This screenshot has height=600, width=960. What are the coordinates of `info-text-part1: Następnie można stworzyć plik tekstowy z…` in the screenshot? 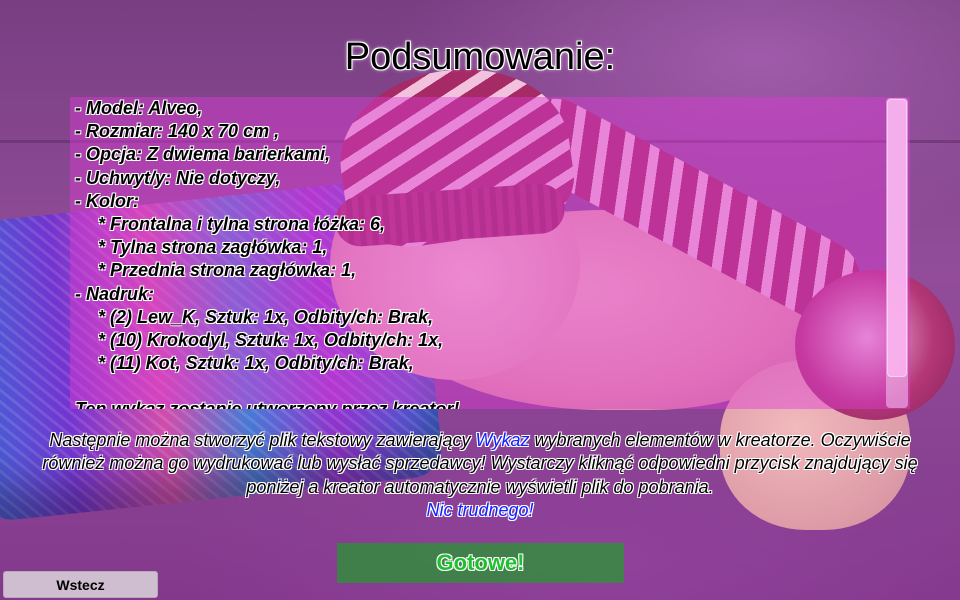 It's located at (262, 440).